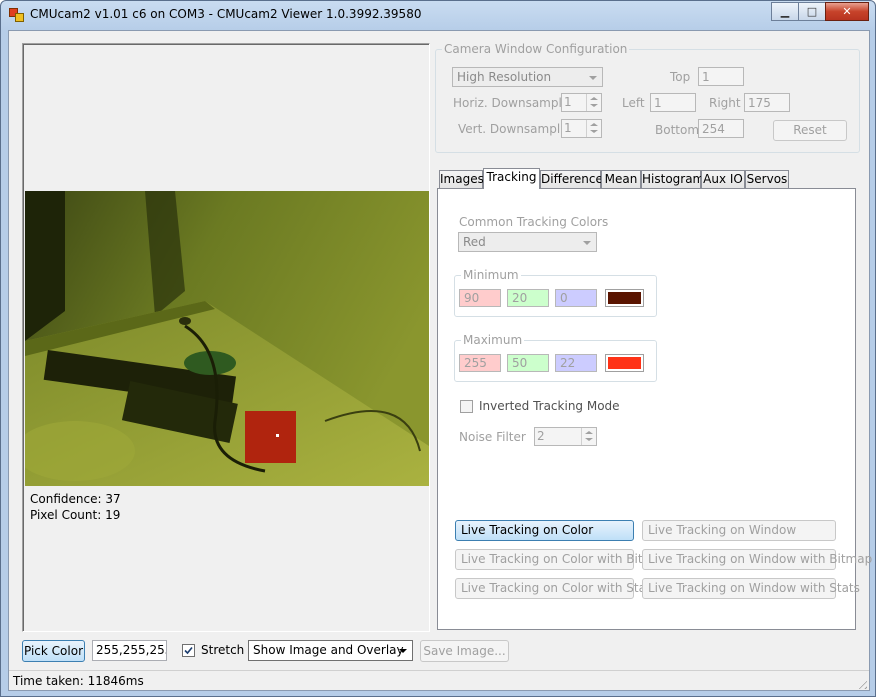 The image size is (876, 697). Describe the element at coordinates (461, 179) in the screenshot. I see `tab-images: Images` at that location.